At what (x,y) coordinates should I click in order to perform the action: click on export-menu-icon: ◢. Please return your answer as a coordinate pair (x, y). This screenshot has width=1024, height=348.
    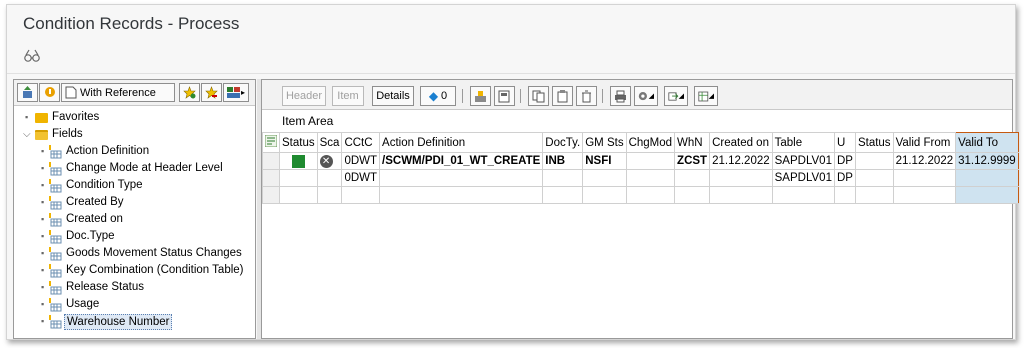
    Looking at the image, I should click on (676, 96).